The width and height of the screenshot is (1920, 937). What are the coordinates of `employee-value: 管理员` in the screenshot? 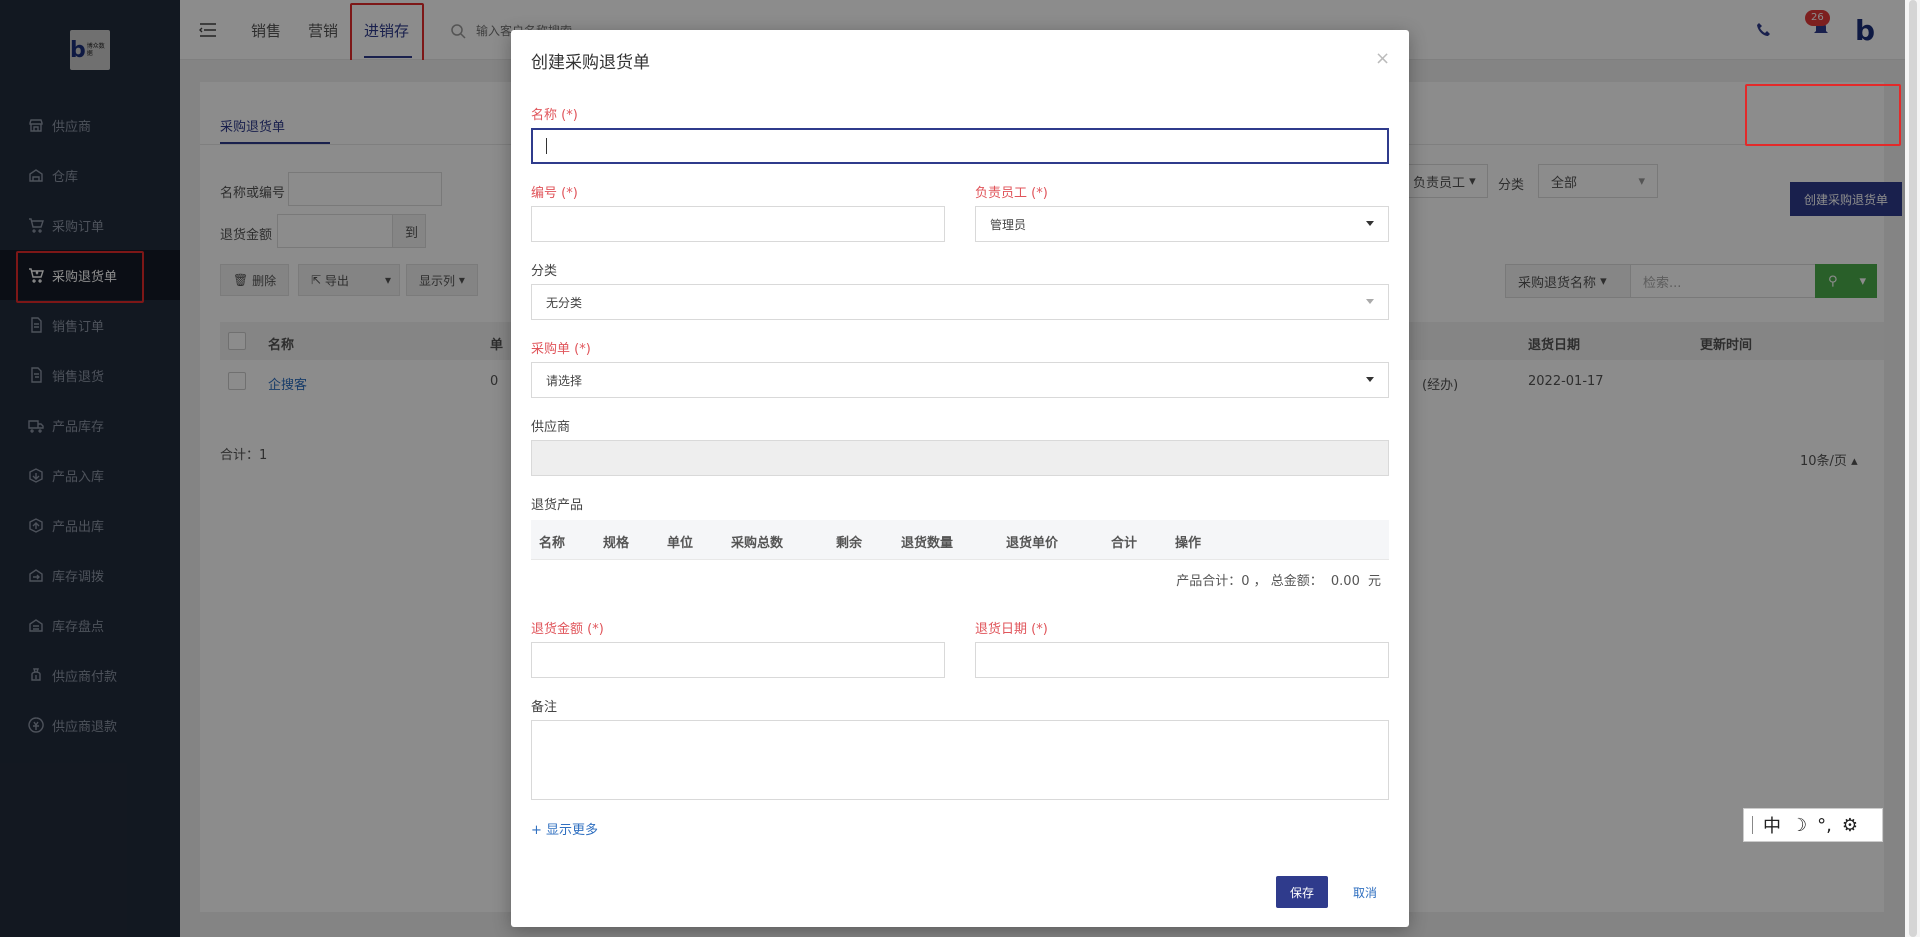 It's located at (1008, 224).